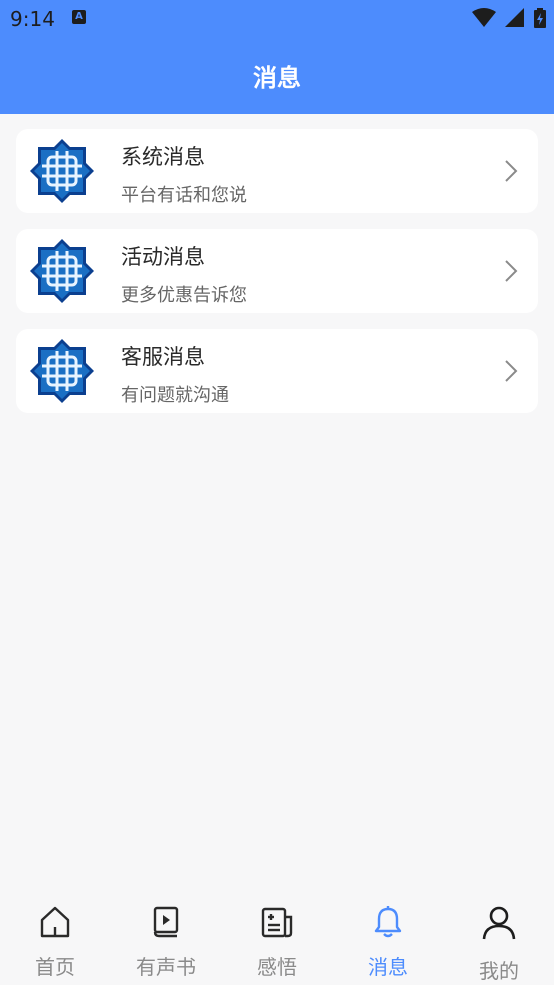  What do you see at coordinates (175, 395) in the screenshot?
I see `message-subtitle: 有问题就沟通` at bounding box center [175, 395].